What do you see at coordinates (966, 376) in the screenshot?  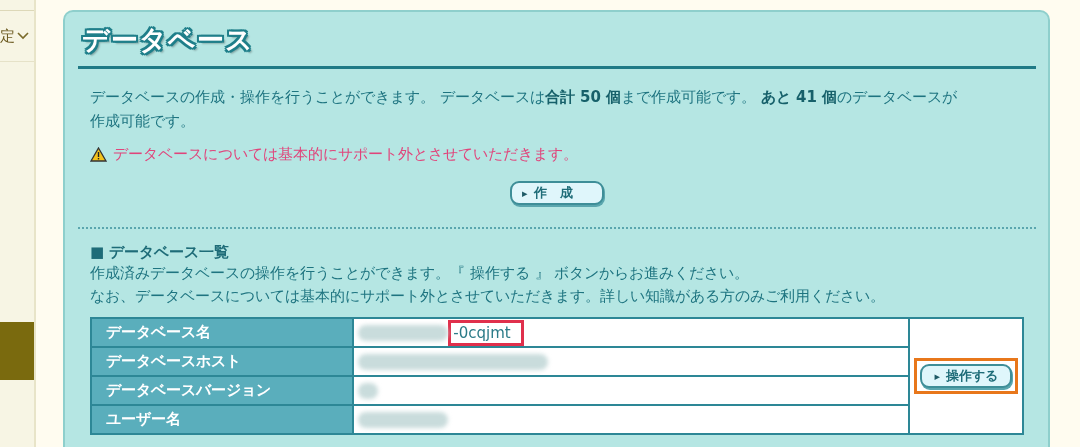 I see `operate-button: ▸ 操作する` at bounding box center [966, 376].